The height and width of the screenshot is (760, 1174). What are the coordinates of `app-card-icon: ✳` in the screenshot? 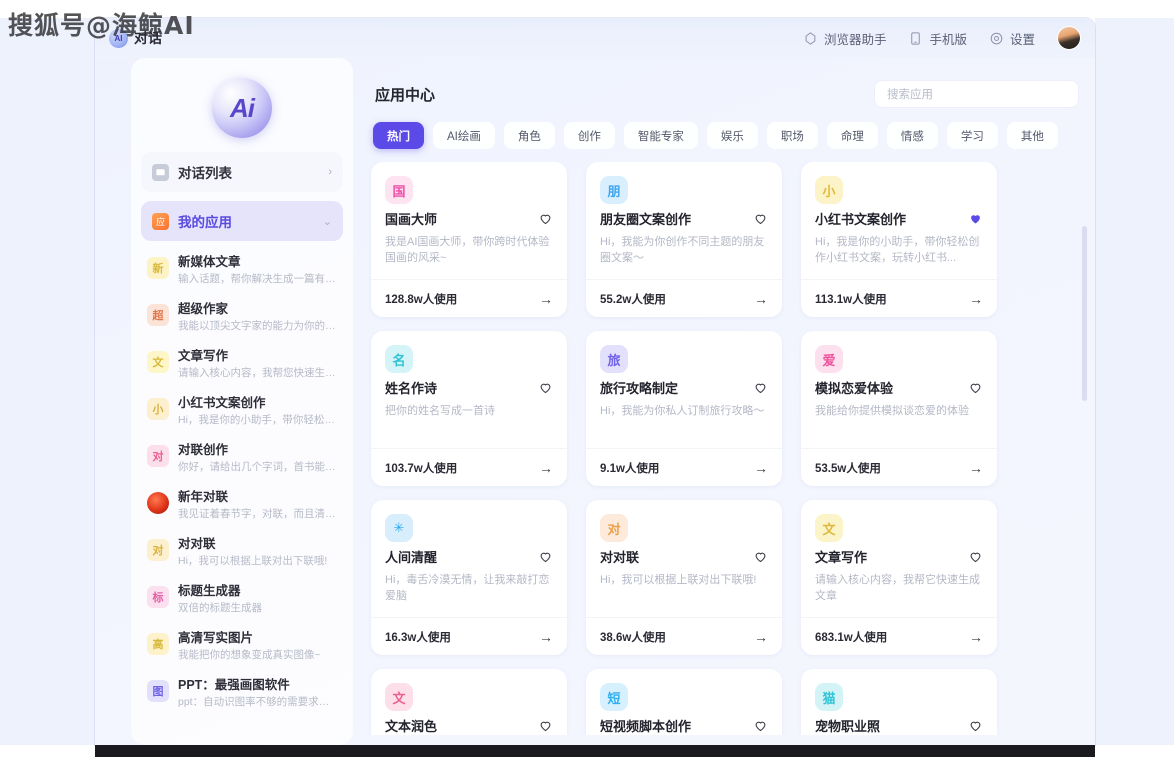 It's located at (399, 528).